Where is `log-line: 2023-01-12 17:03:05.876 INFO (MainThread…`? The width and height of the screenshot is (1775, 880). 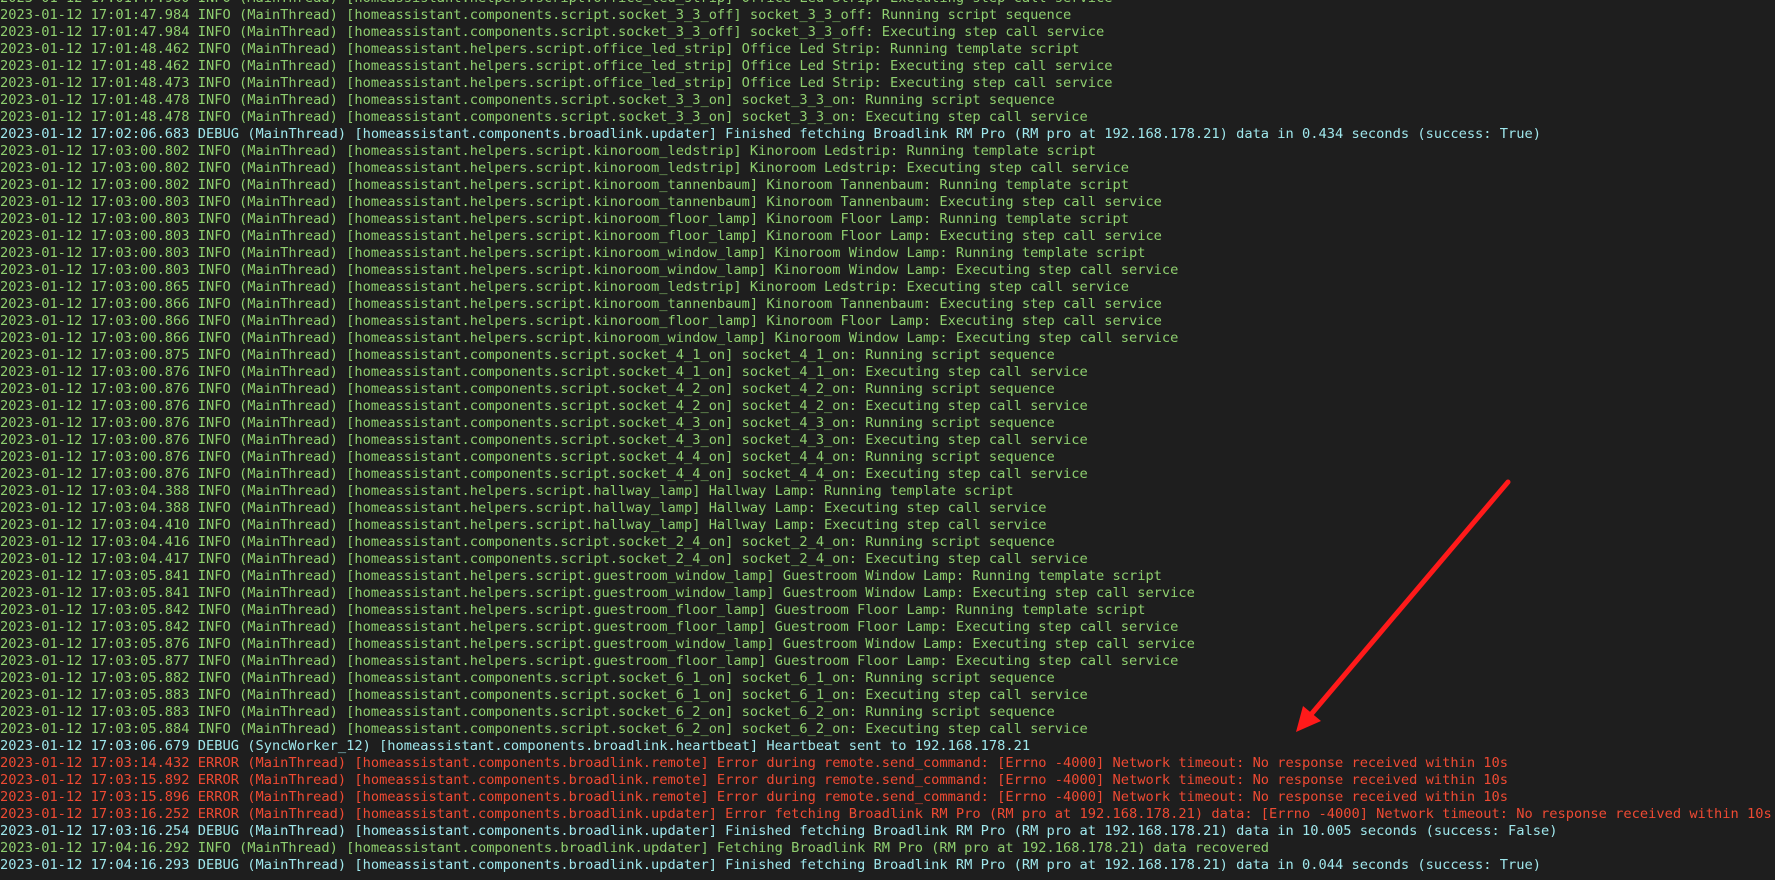 log-line: 2023-01-12 17:03:05.876 INFO (MainThread… is located at coordinates (597, 644).